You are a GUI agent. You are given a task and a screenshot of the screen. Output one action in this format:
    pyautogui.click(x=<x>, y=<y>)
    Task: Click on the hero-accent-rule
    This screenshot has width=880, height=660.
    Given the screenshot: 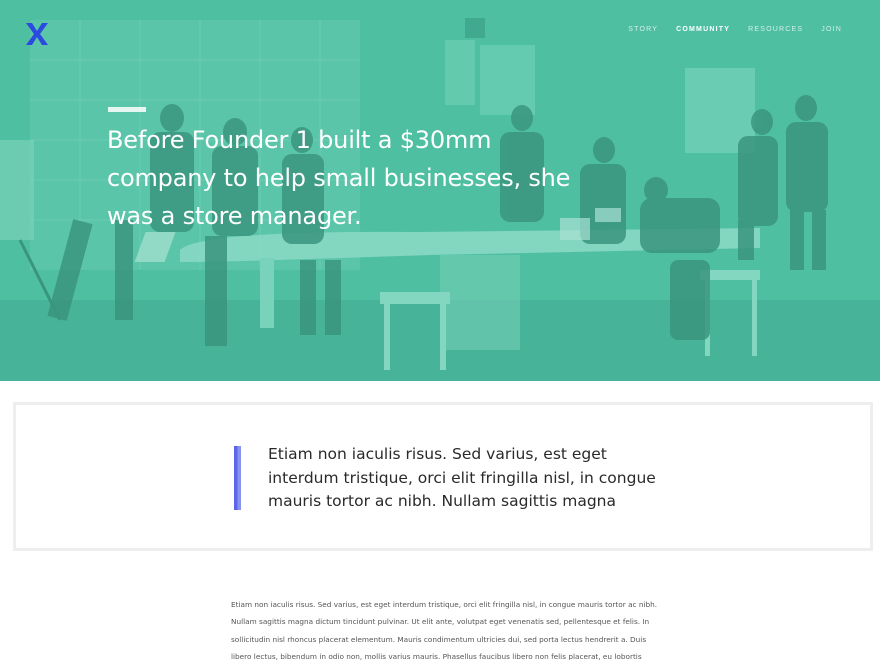 What is the action you would take?
    pyautogui.click(x=127, y=109)
    